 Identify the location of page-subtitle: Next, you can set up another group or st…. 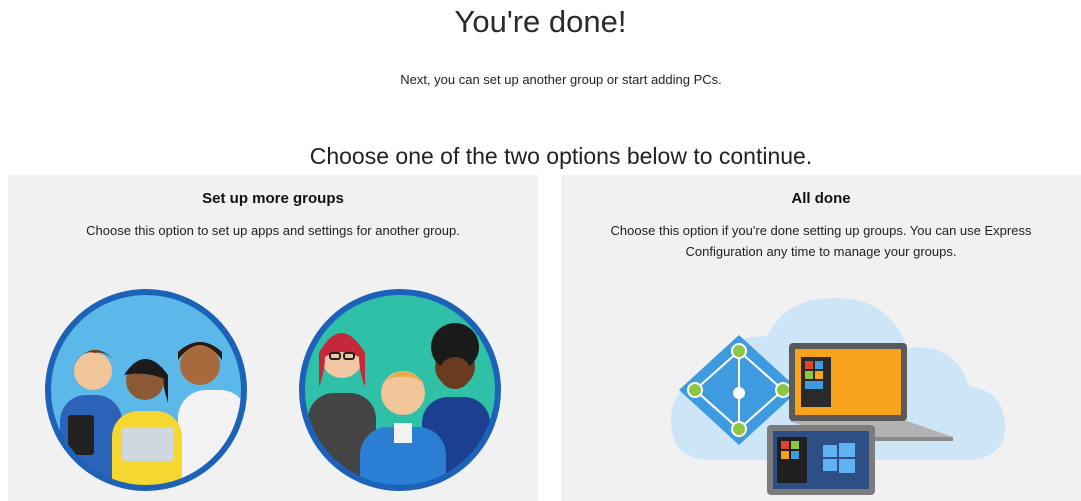
(561, 79).